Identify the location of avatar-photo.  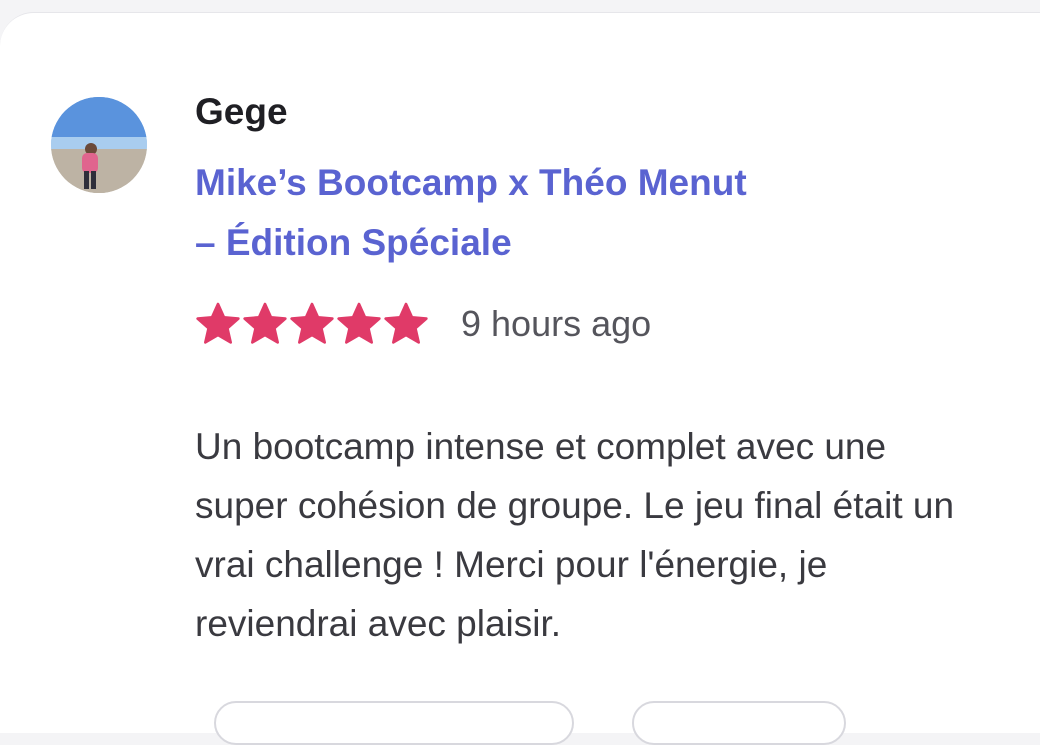
(99, 145).